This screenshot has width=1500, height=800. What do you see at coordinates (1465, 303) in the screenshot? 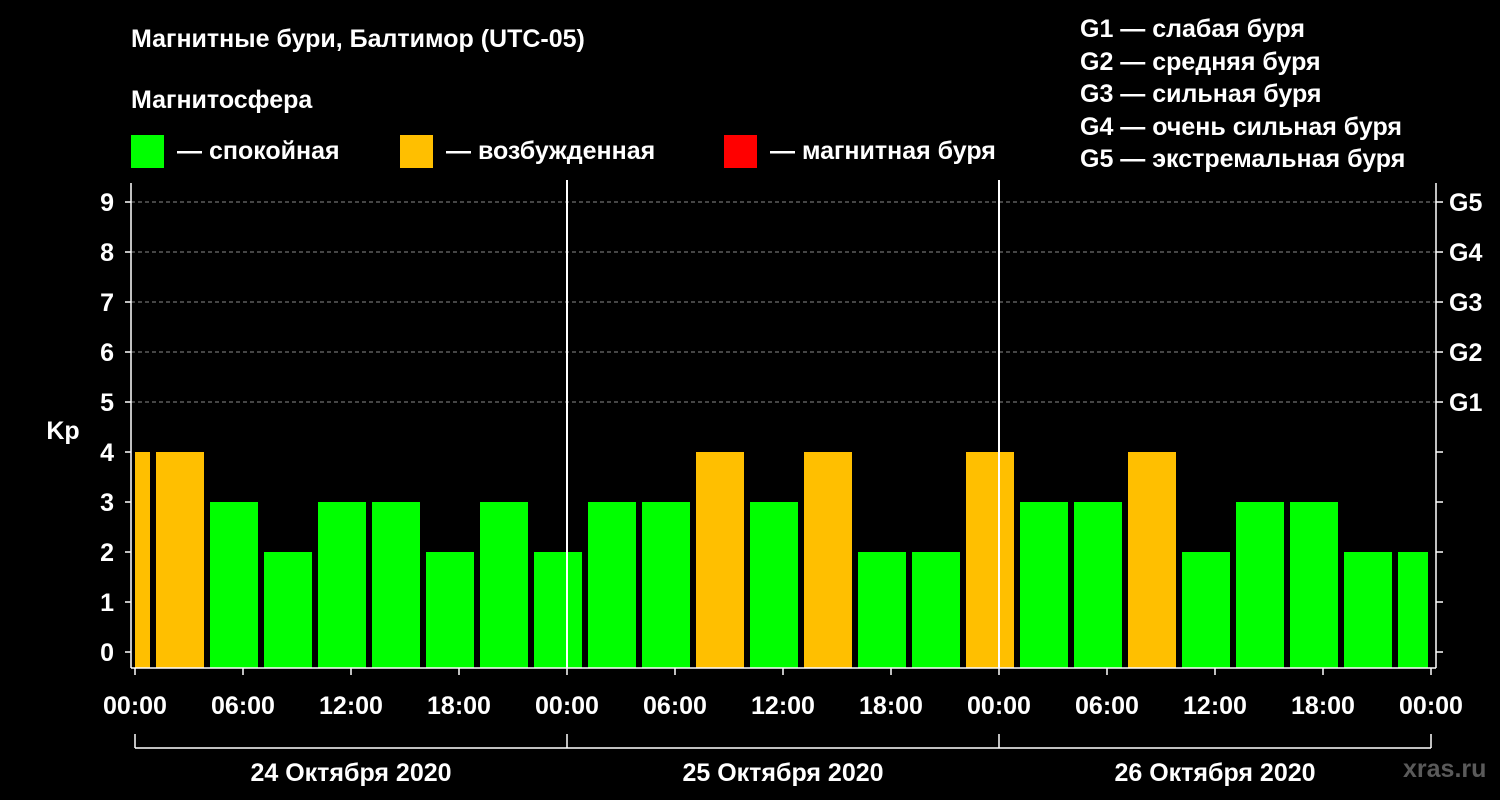
I see `g-level-label: G3` at bounding box center [1465, 303].